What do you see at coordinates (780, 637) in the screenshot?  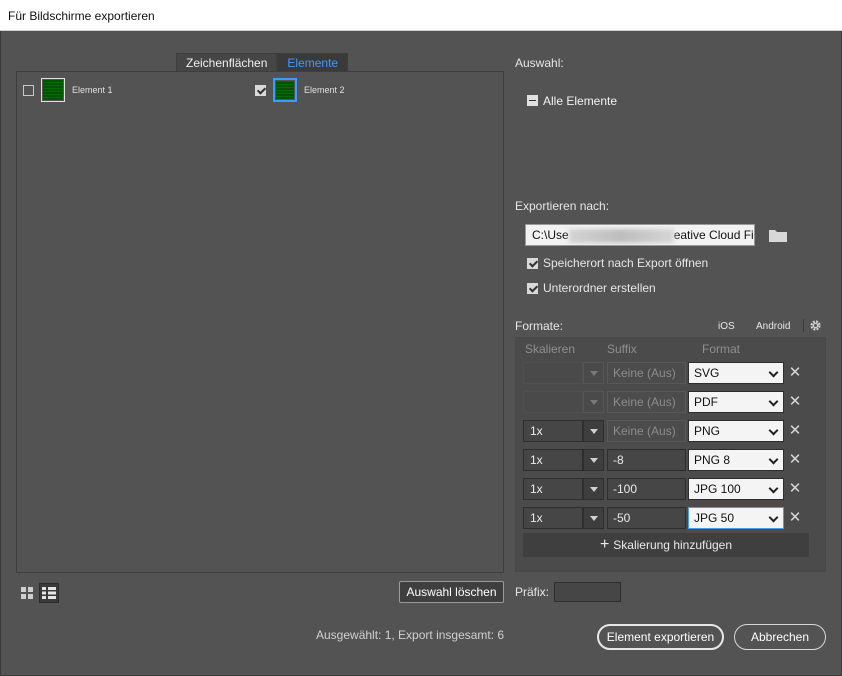 I see `cancel-button: Abbrechen` at bounding box center [780, 637].